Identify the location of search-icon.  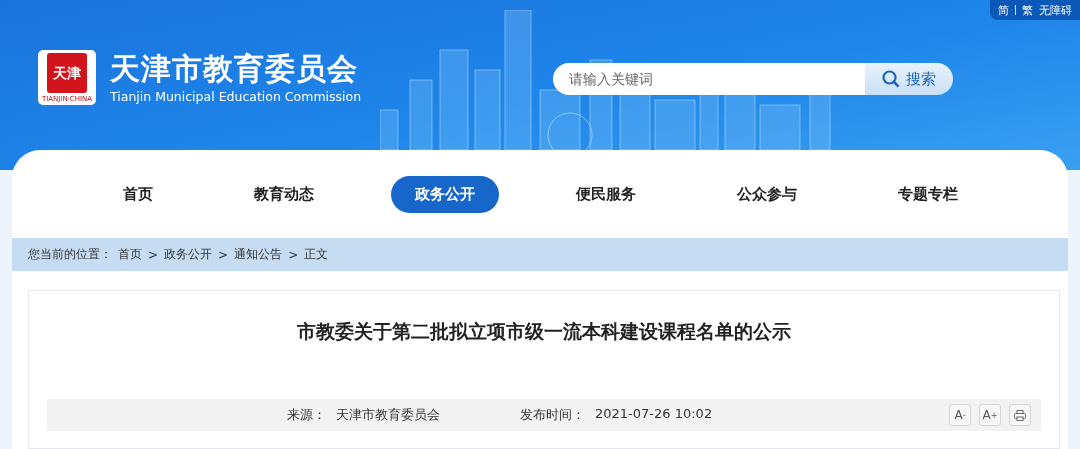
(891, 79).